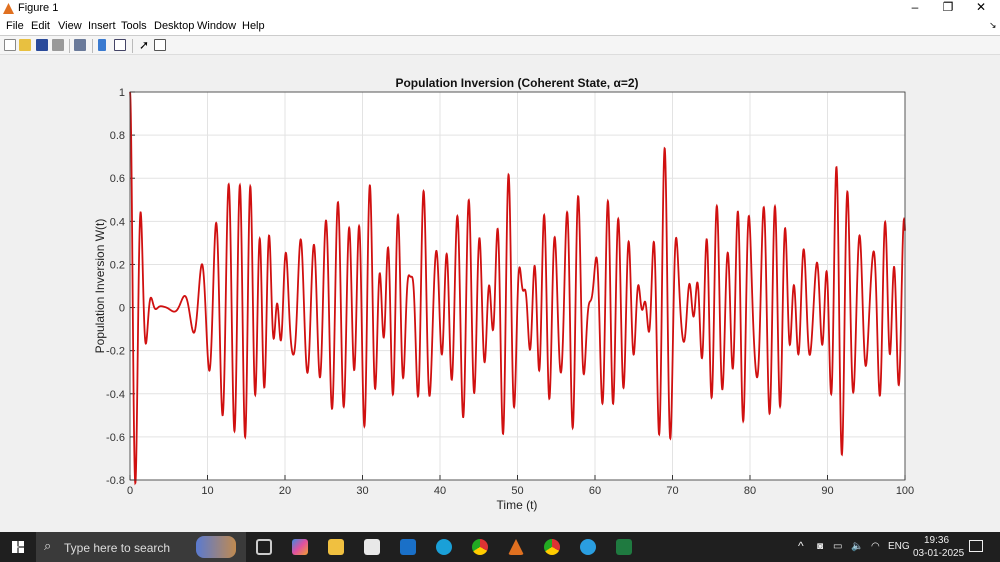 Image resolution: width=1000 pixels, height=562 pixels. What do you see at coordinates (58, 45) in the screenshot?
I see `print-icon` at bounding box center [58, 45].